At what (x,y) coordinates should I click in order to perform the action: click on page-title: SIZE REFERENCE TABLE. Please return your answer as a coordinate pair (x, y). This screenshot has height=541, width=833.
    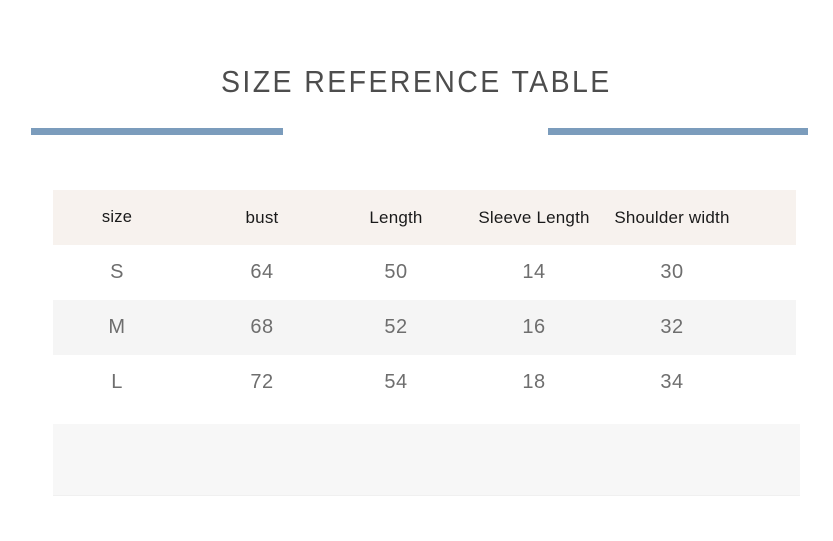
    Looking at the image, I should click on (416, 81).